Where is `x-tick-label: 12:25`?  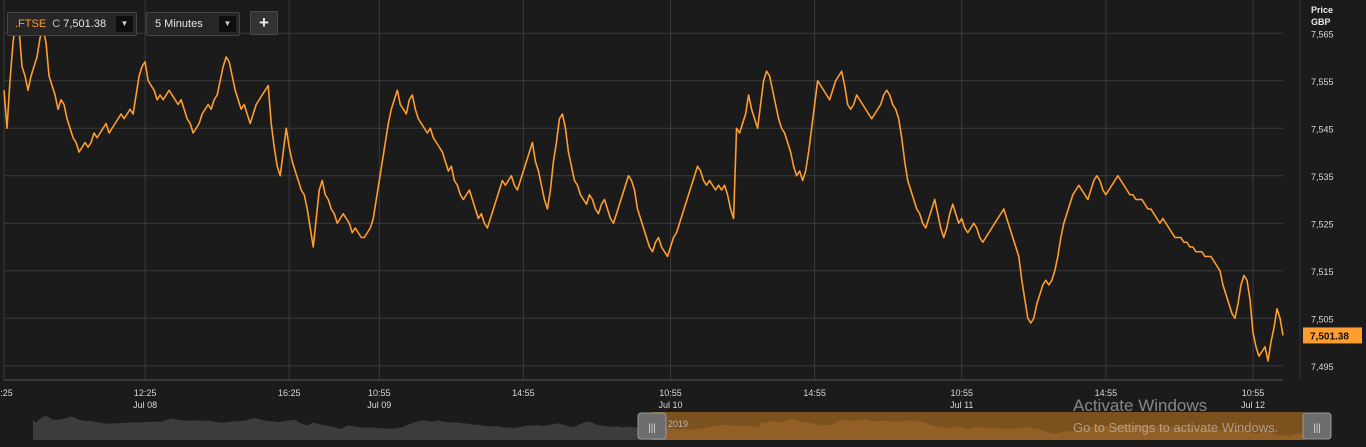 x-tick-label: 12:25 is located at coordinates (145, 393).